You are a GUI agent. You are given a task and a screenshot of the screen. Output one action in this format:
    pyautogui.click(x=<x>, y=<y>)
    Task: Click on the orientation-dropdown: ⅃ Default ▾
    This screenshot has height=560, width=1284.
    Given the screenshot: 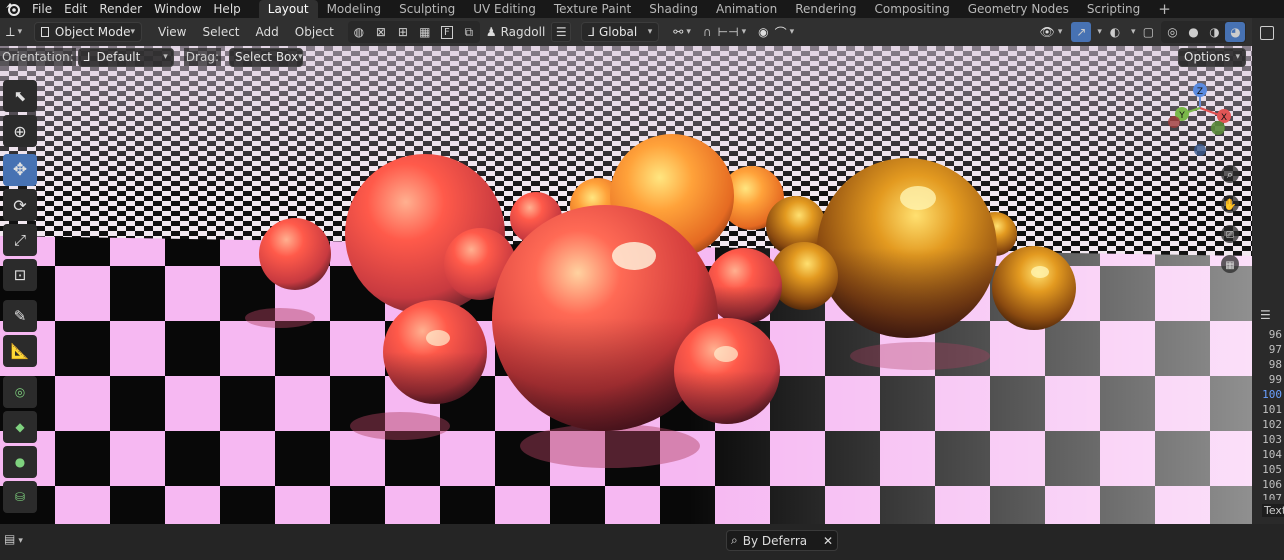 What is the action you would take?
    pyautogui.click(x=125, y=57)
    